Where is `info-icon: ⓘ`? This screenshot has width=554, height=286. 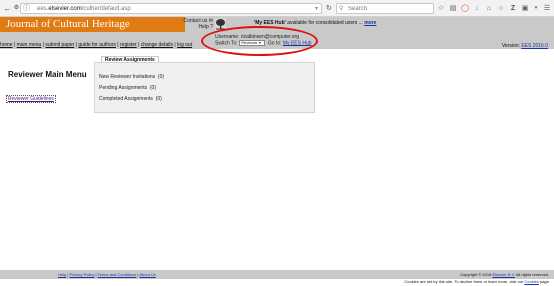
info-icon: ⓘ is located at coordinates (26, 9).